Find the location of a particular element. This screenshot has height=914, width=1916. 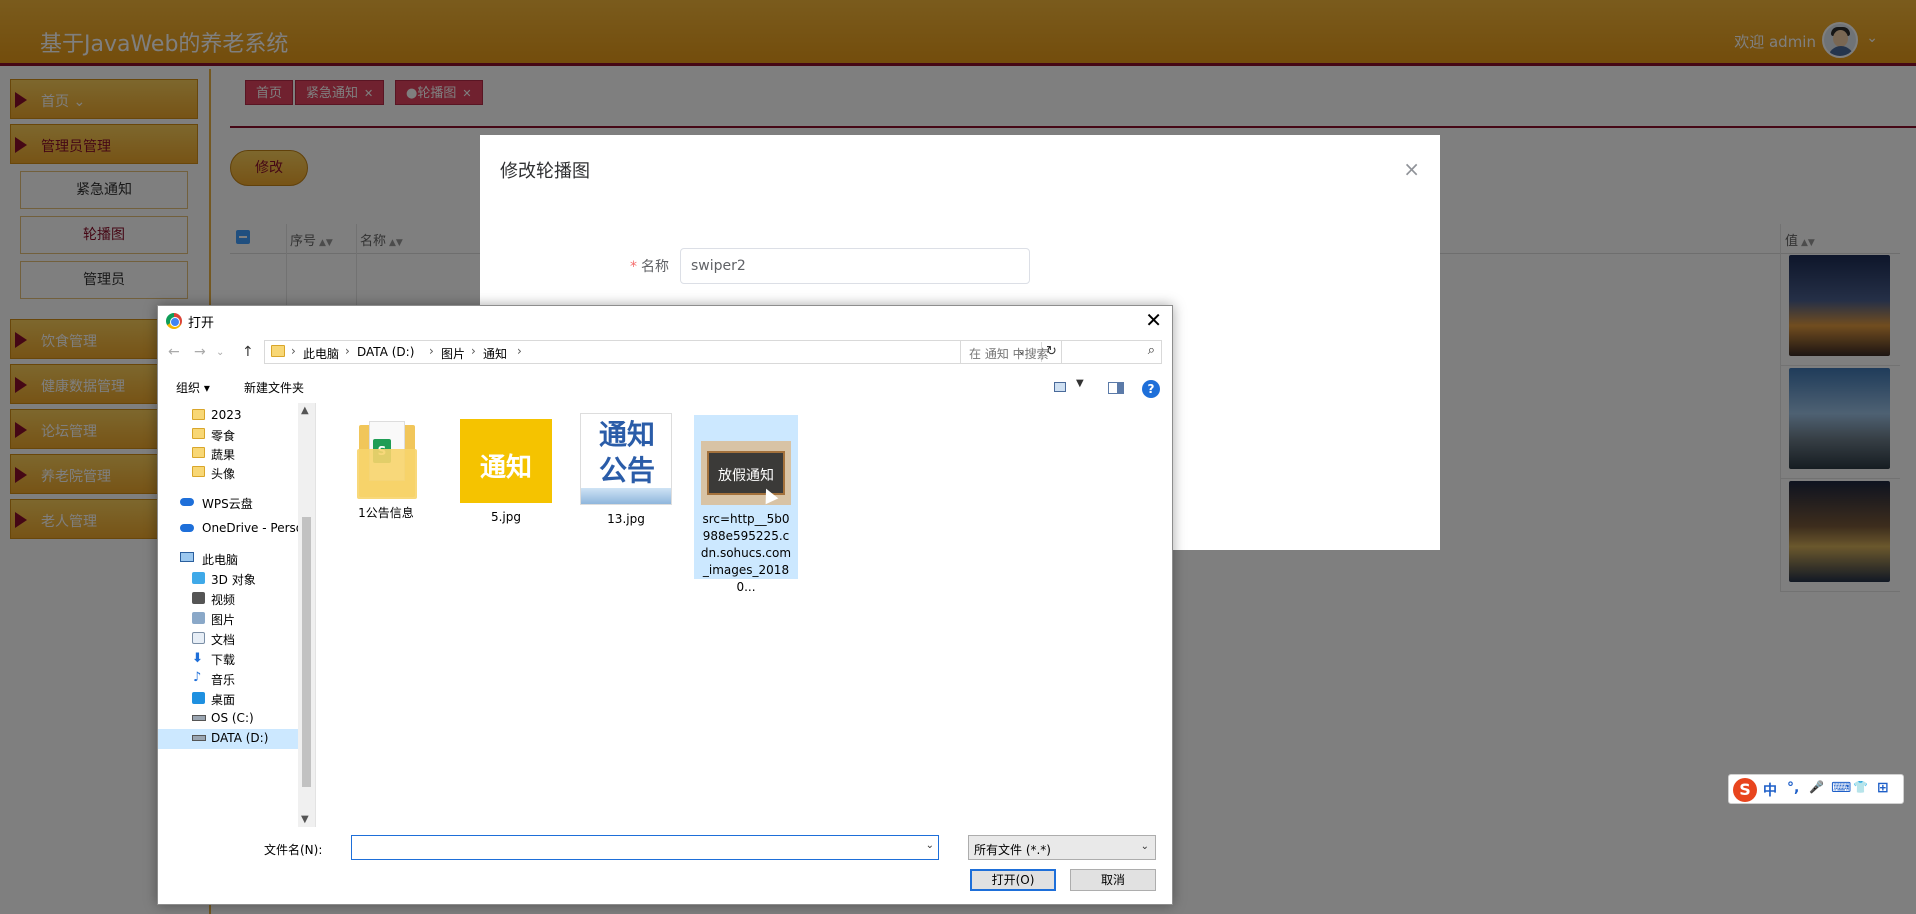

file-type-select: 所有文件 (*.*) ⌄ is located at coordinates (1062, 847).